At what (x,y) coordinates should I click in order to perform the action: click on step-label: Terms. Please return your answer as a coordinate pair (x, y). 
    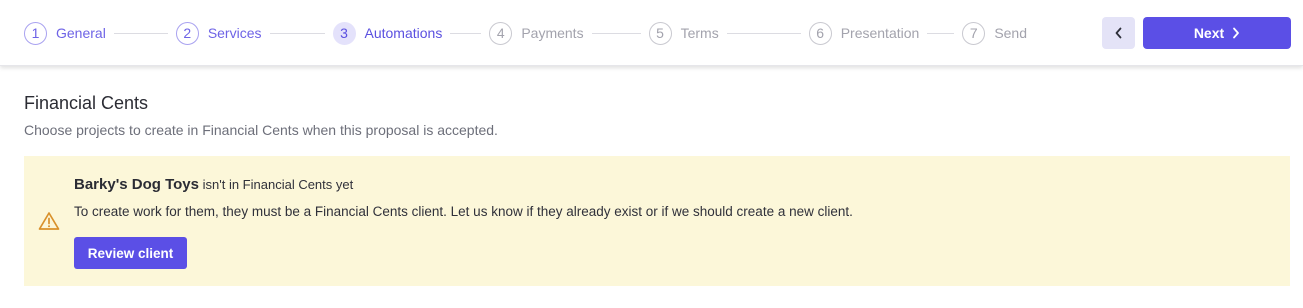
    Looking at the image, I should click on (699, 33).